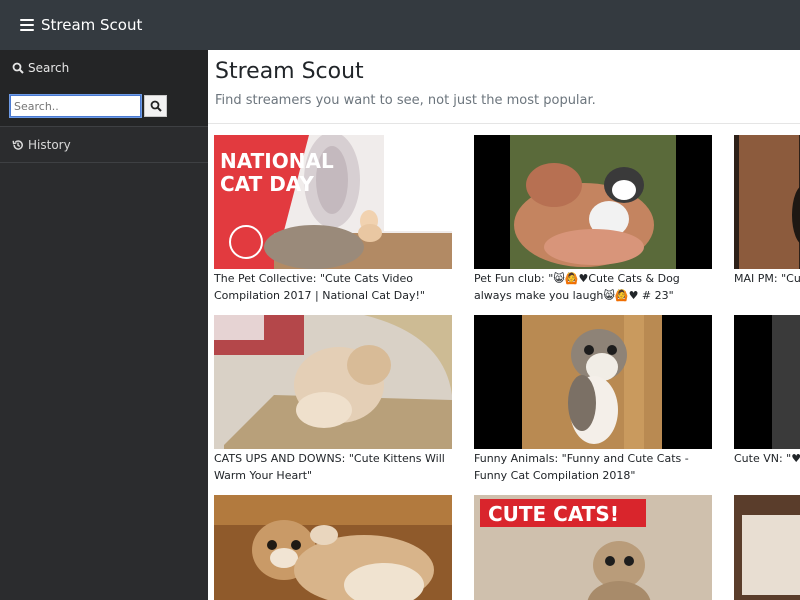 The width and height of the screenshot is (800, 600). I want to click on stream-card: Cute VN: "♥C Things 2018♥, so click(767, 391).